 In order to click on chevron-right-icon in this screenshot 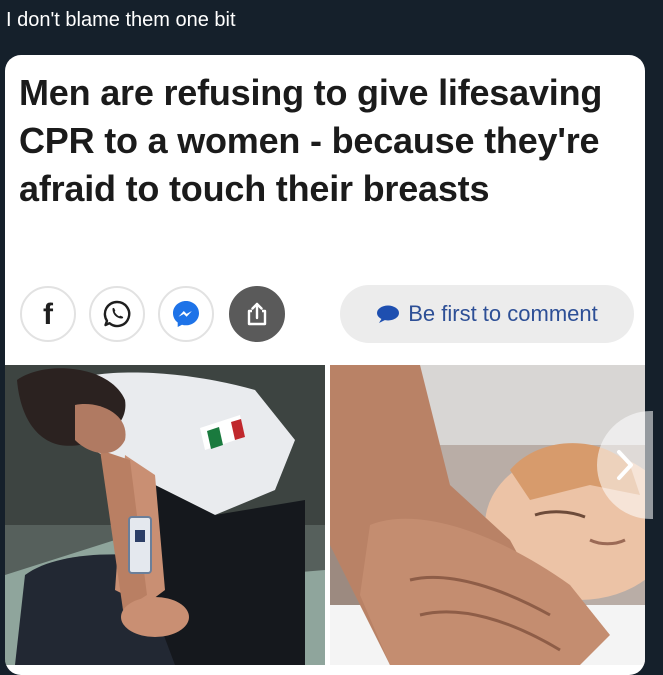, I will do `click(625, 465)`.